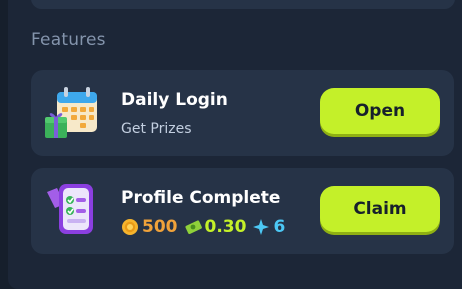 This screenshot has width=462, height=289. What do you see at coordinates (160, 227) in the screenshot?
I see `coin-amount: 500` at bounding box center [160, 227].